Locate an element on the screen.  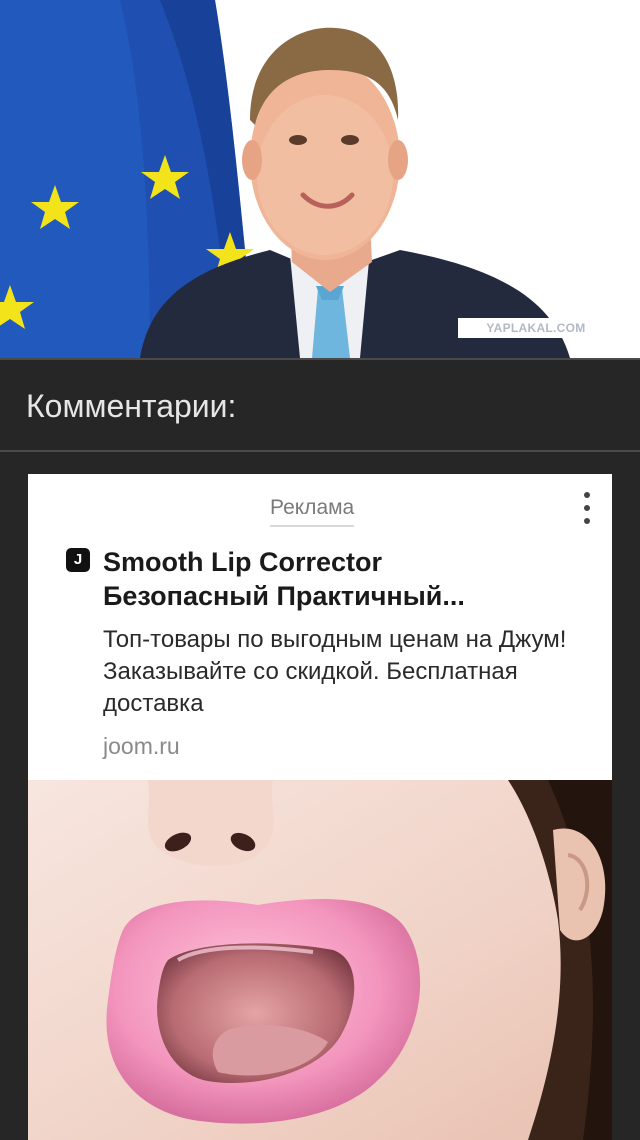
watermark: YAPLAKAL.COM is located at coordinates (536, 328).